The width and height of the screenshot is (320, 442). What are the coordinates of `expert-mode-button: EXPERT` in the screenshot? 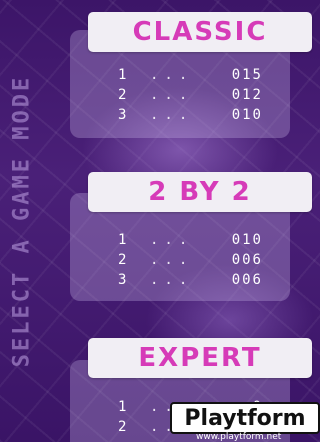 It's located at (200, 358).